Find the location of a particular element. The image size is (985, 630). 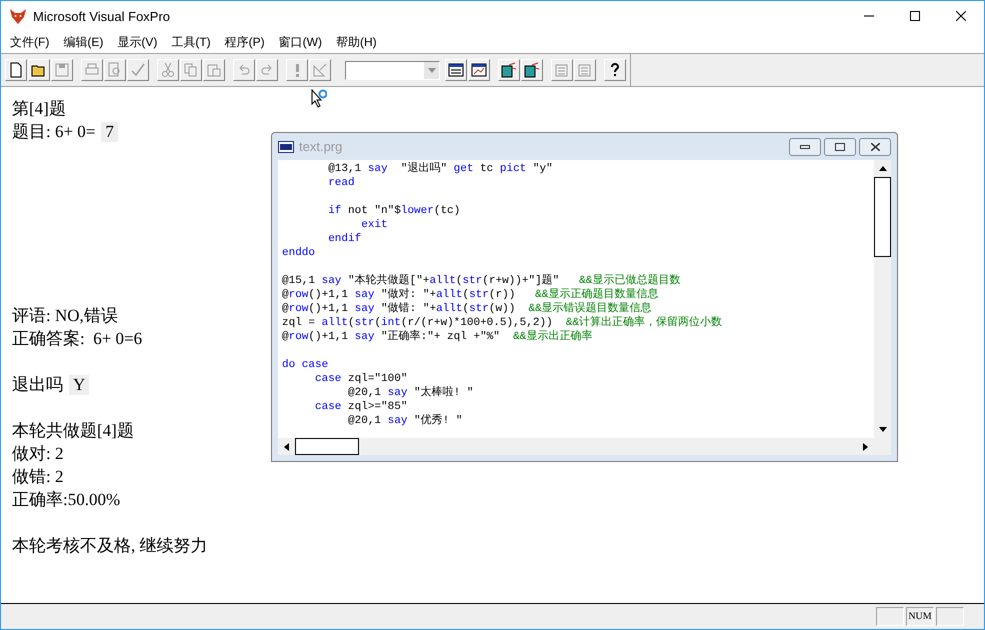

code-line: @row()+1,1 say "做对: "+allt(str(r)) &&显示正确题目数量信息 is located at coordinates (471, 295).